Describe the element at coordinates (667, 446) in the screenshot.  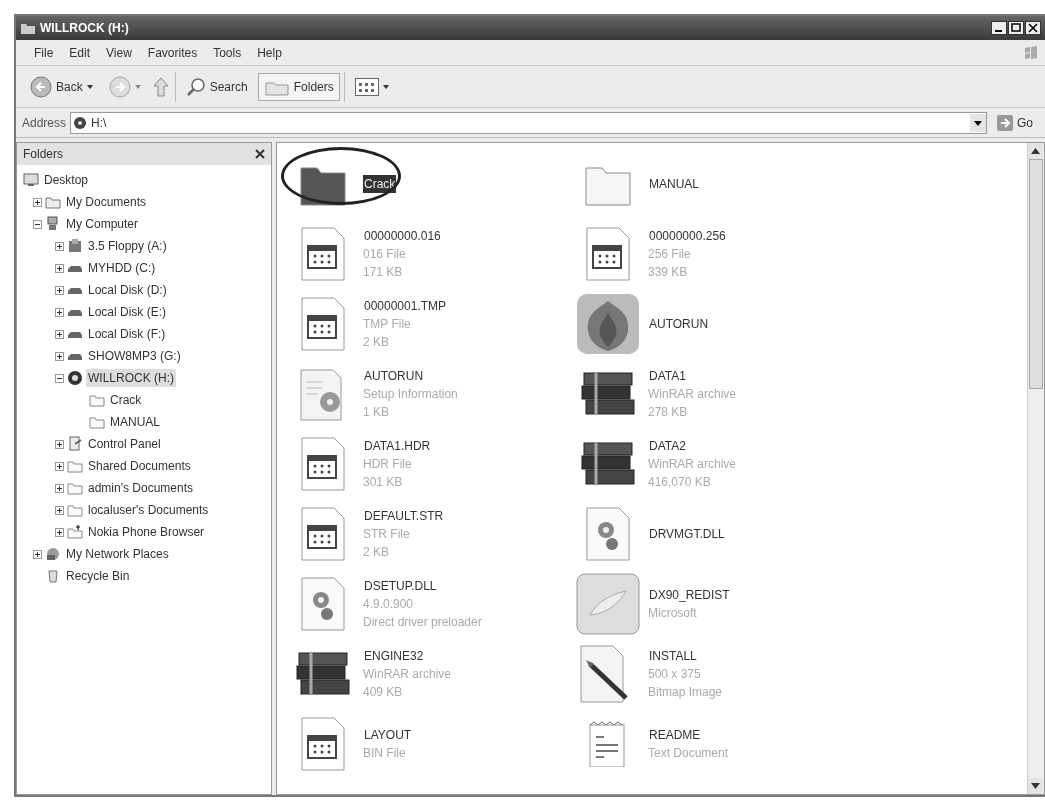
I see `file-name: DATA2` at that location.